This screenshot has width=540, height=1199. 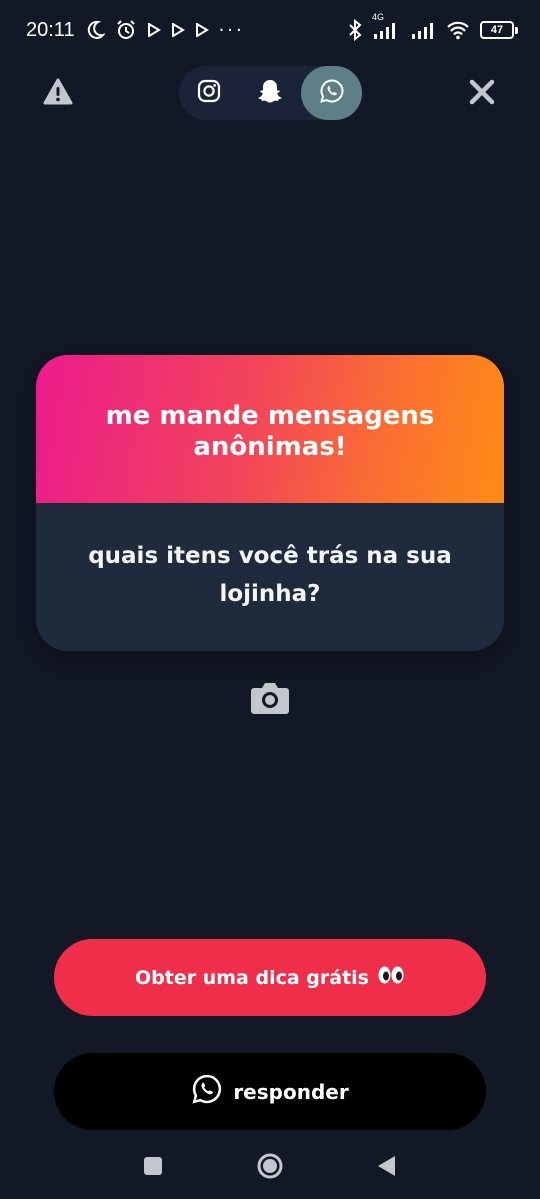 What do you see at coordinates (458, 30) in the screenshot?
I see `wifi-icon` at bounding box center [458, 30].